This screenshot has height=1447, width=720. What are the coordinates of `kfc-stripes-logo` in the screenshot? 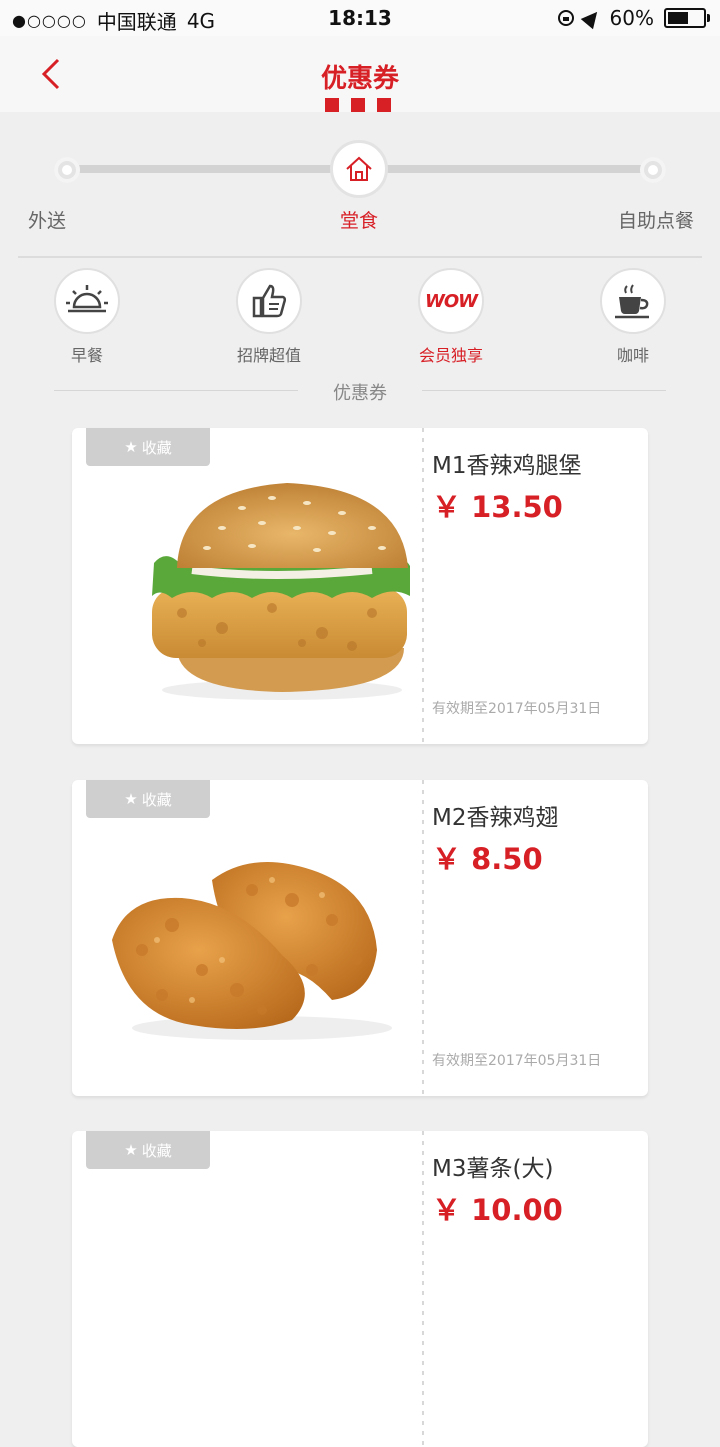 It's located at (358, 105).